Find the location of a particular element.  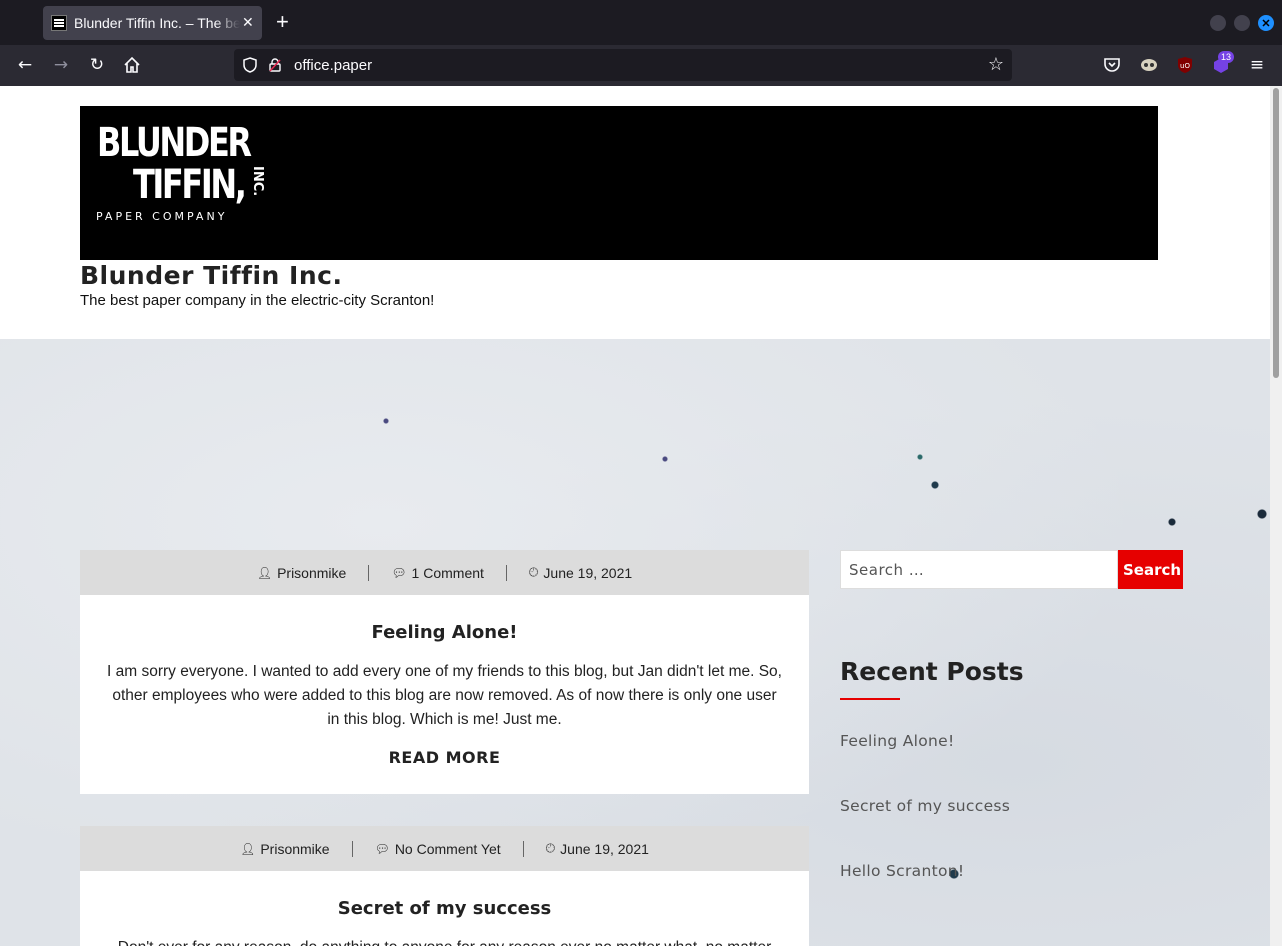

tab-title: Blunder Tiffin Inc. – The be is located at coordinates (157, 23).